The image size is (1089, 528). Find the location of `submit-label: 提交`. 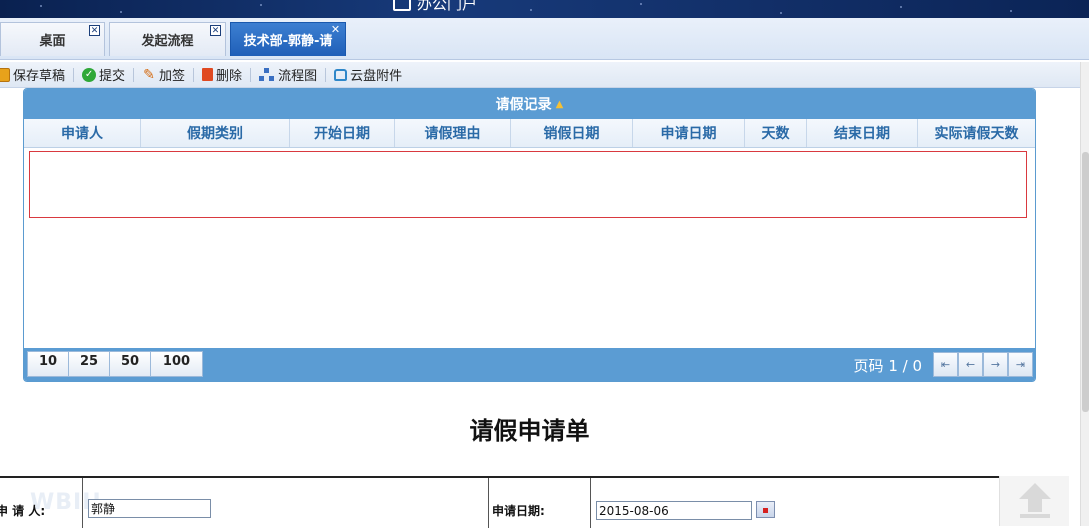

submit-label: 提交 is located at coordinates (112, 76).